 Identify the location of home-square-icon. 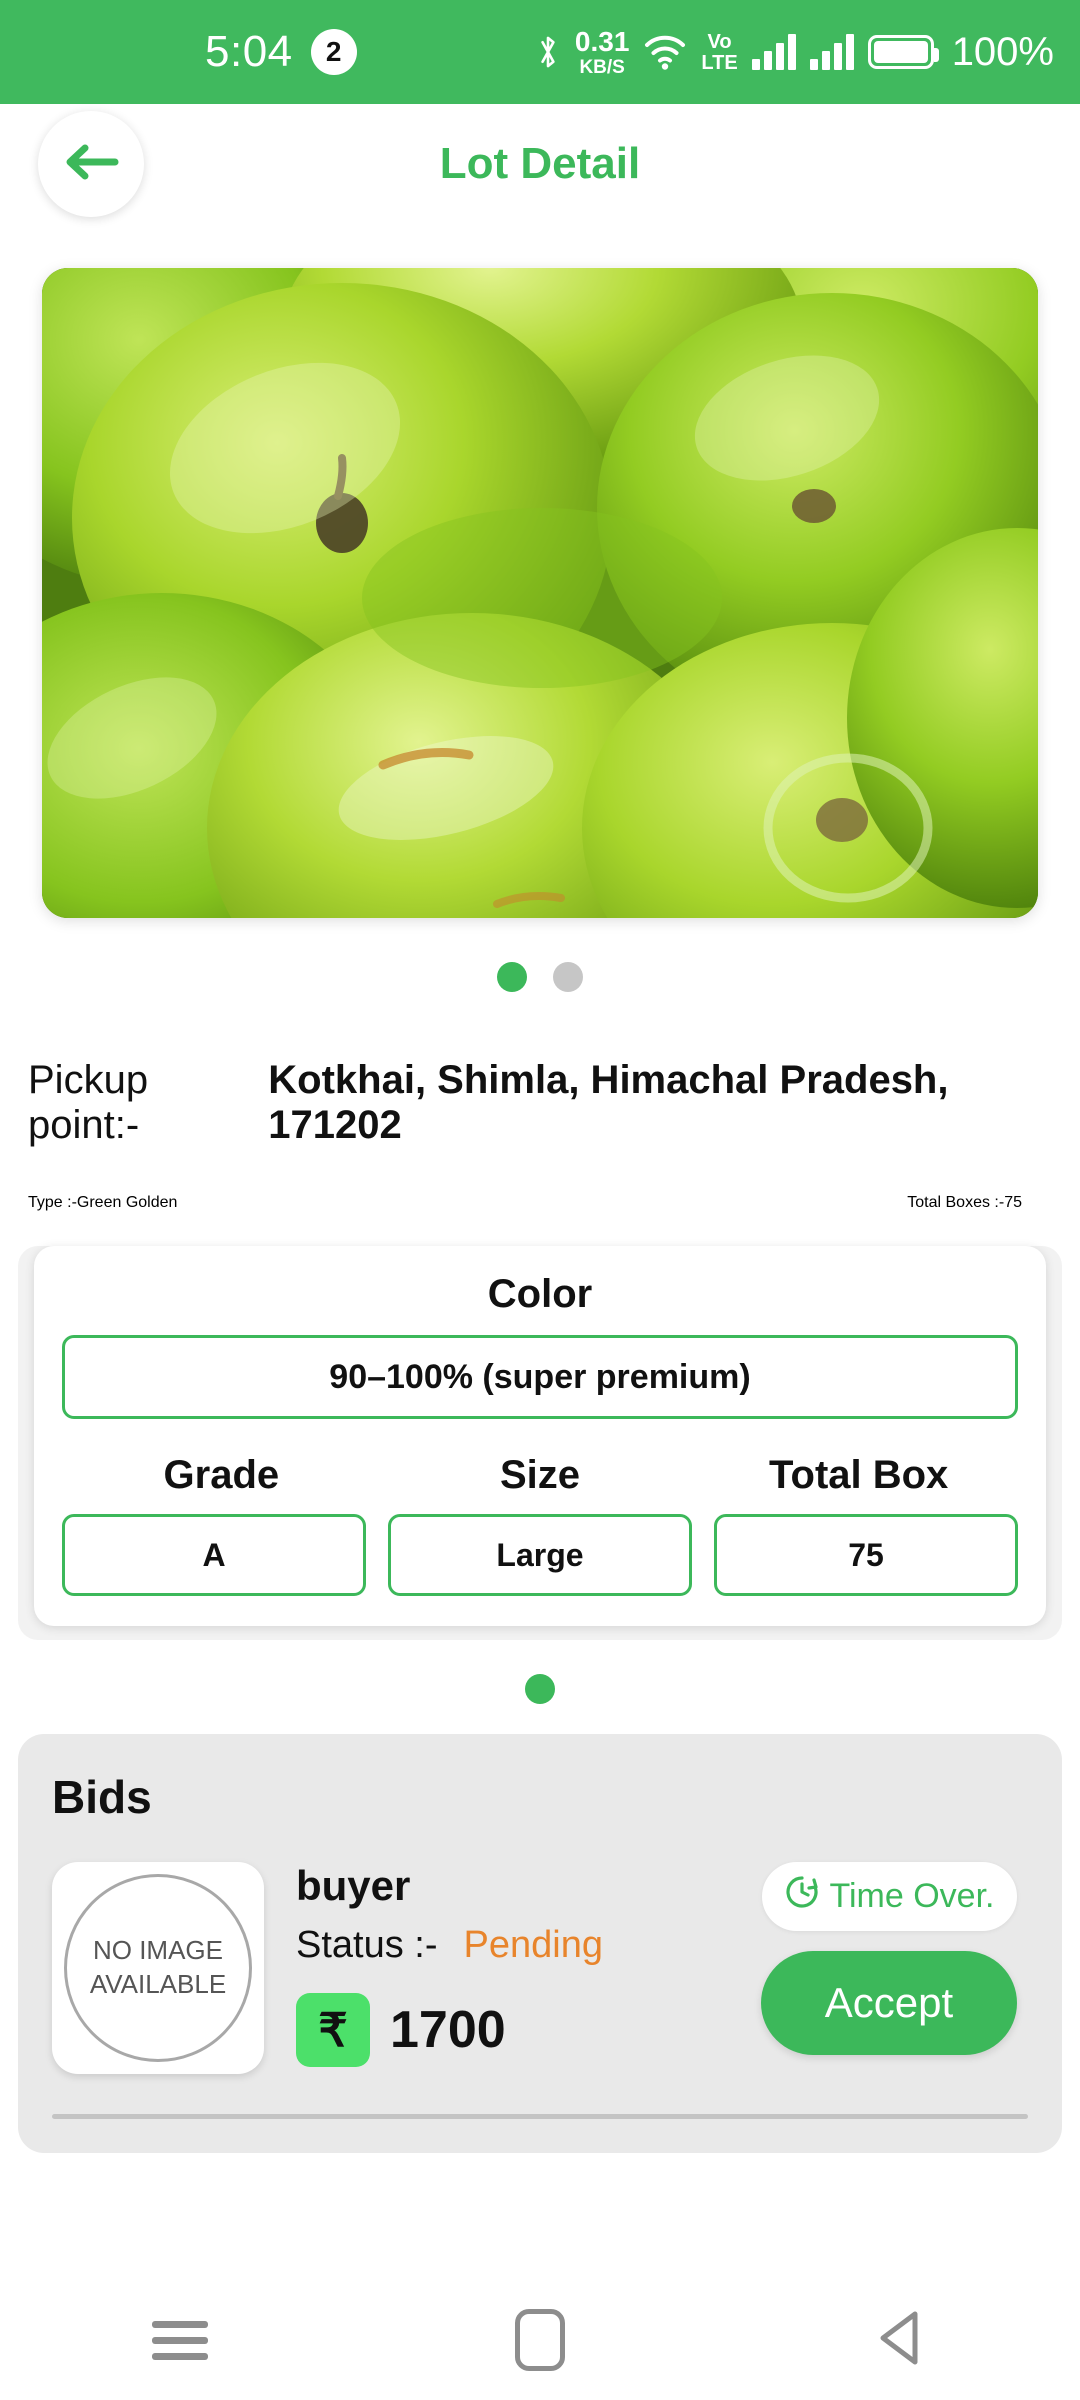
(540, 2340).